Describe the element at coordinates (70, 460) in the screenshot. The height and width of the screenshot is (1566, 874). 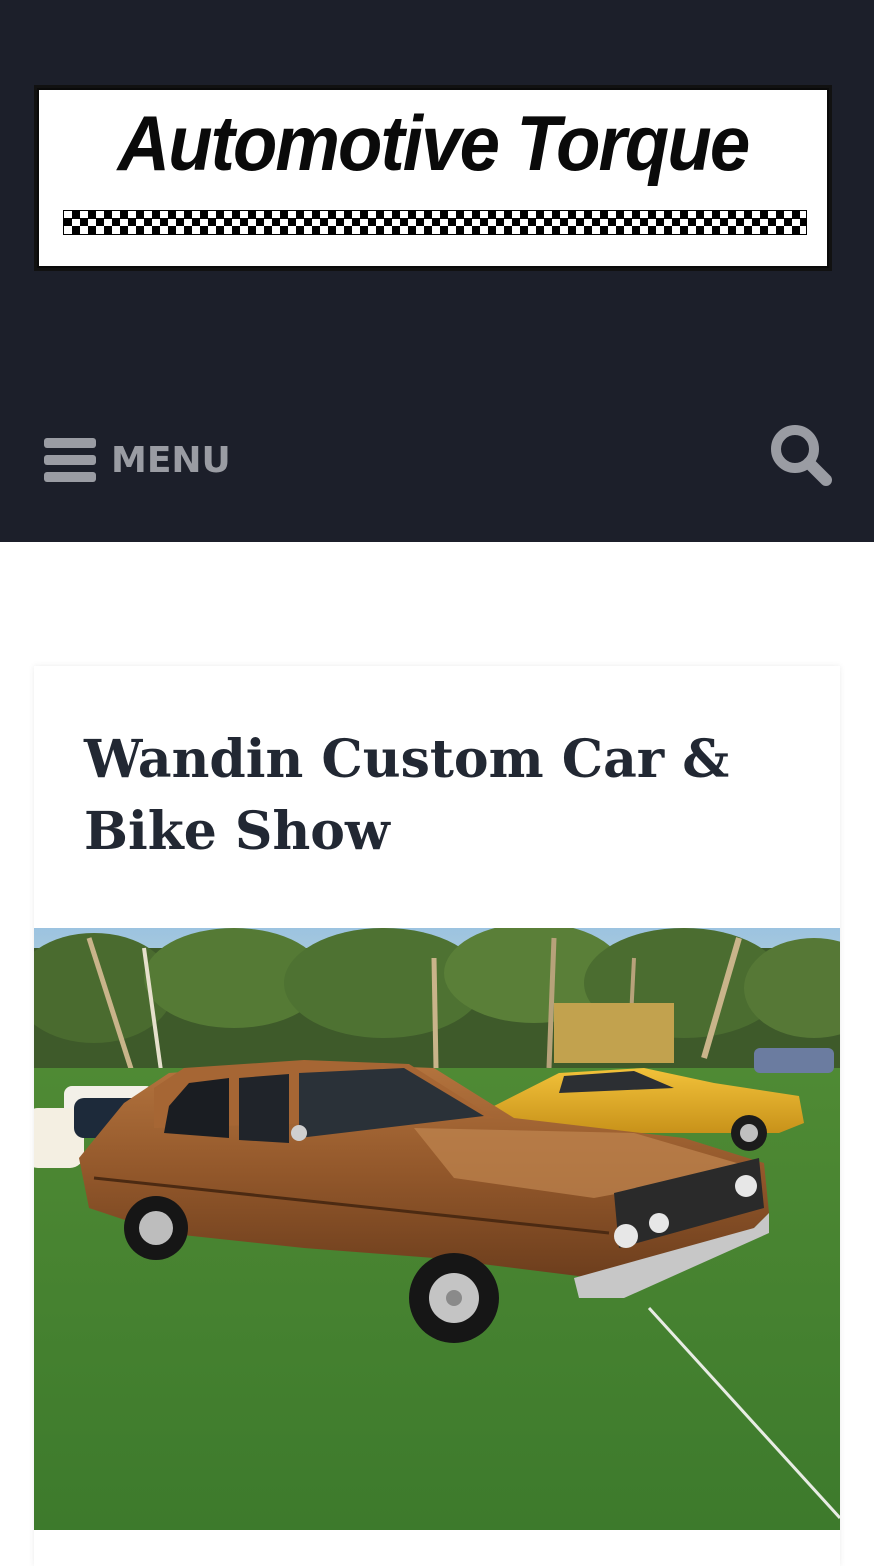
I see `hamburger-icon` at that location.